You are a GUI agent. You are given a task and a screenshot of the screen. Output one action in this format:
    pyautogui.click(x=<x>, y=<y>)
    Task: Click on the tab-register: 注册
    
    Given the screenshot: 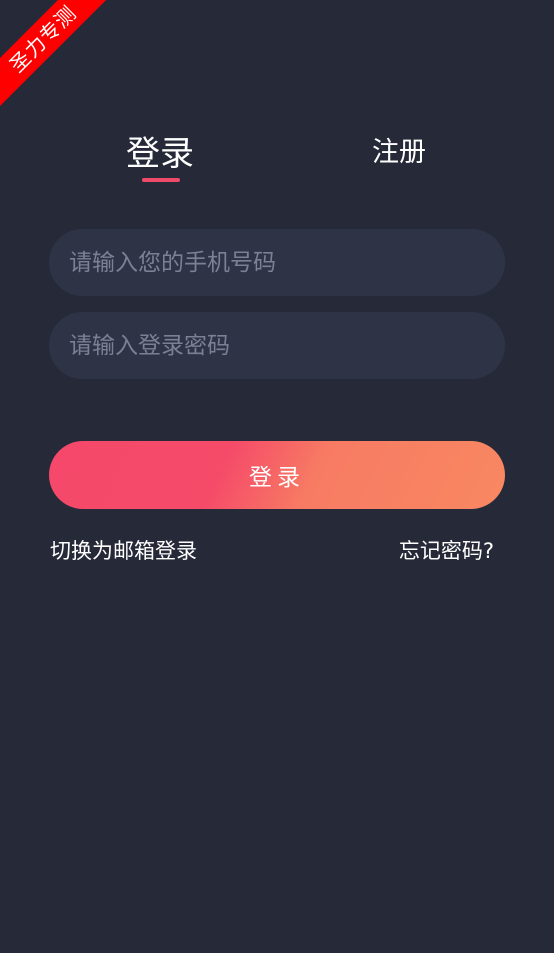 What is the action you would take?
    pyautogui.click(x=399, y=149)
    